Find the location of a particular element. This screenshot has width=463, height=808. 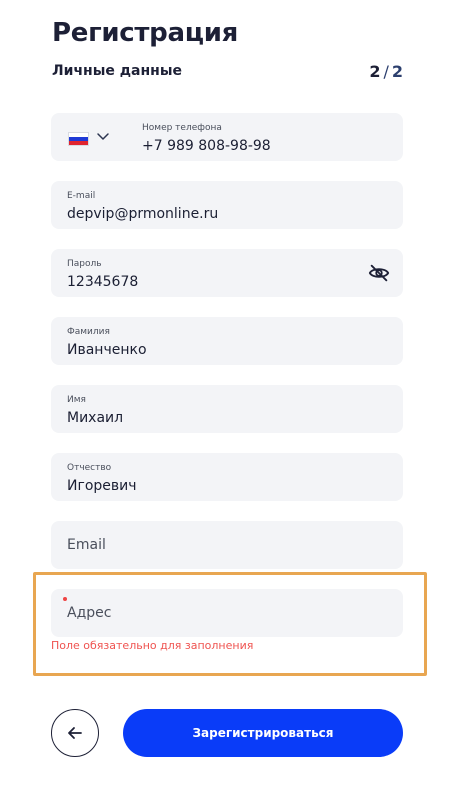

last-name-label: Фамилия is located at coordinates (88, 332).